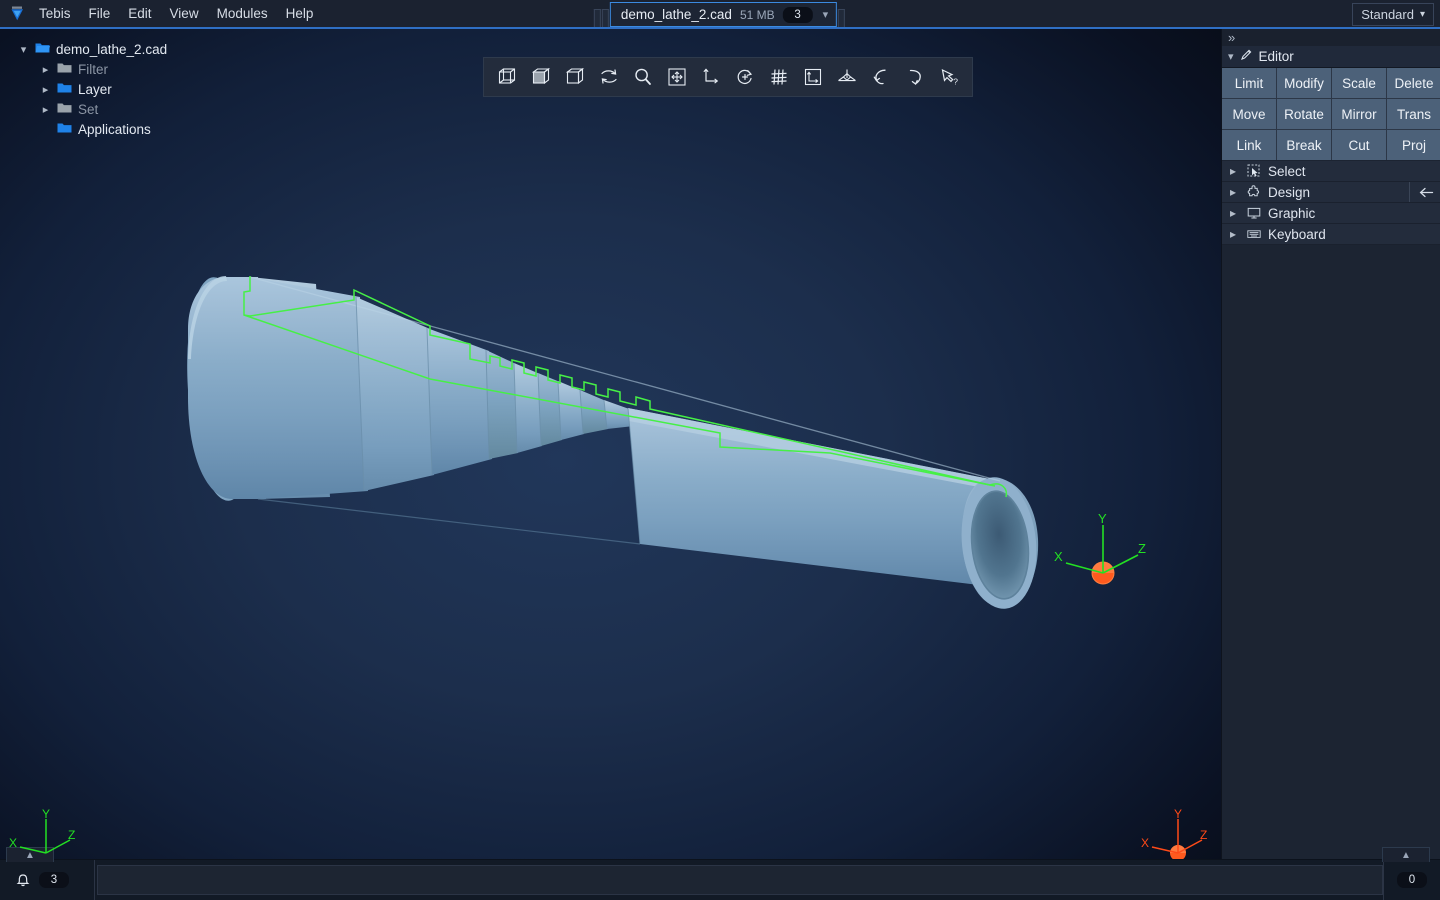 Image resolution: width=1440 pixels, height=900 pixels. Describe the element at coordinates (1331, 213) in the screenshot. I see `panel-section-graphic: ▸ Graphic` at that location.